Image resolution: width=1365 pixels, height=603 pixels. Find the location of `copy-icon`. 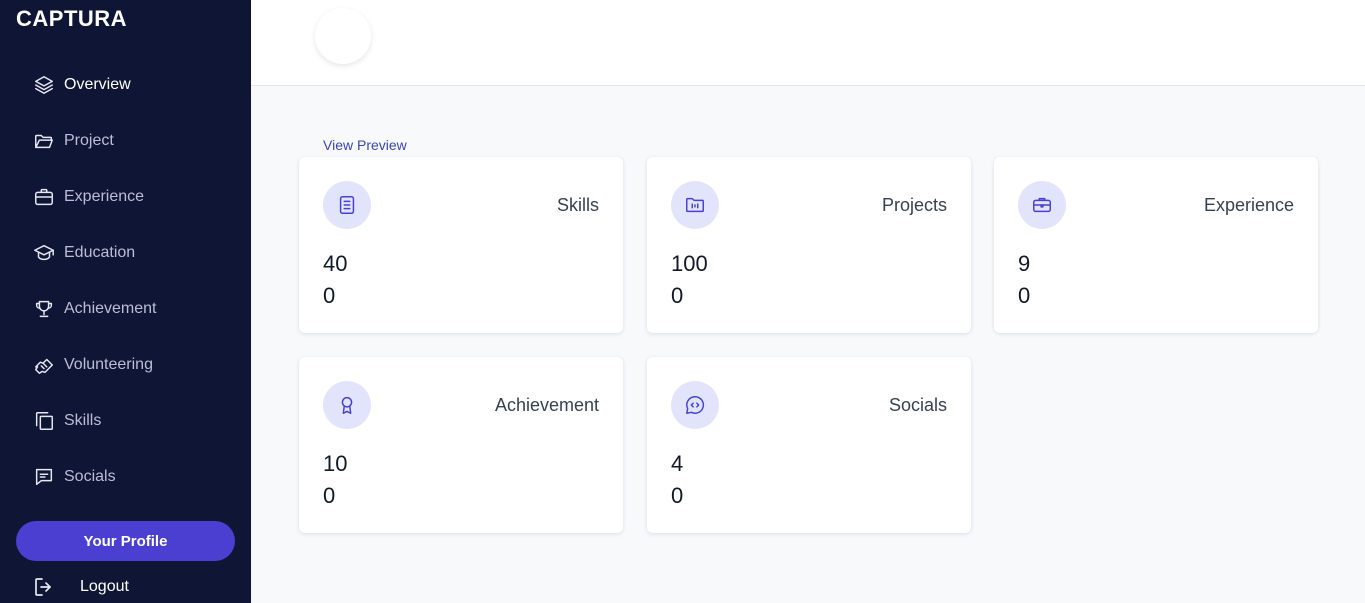

copy-icon is located at coordinates (44, 421).